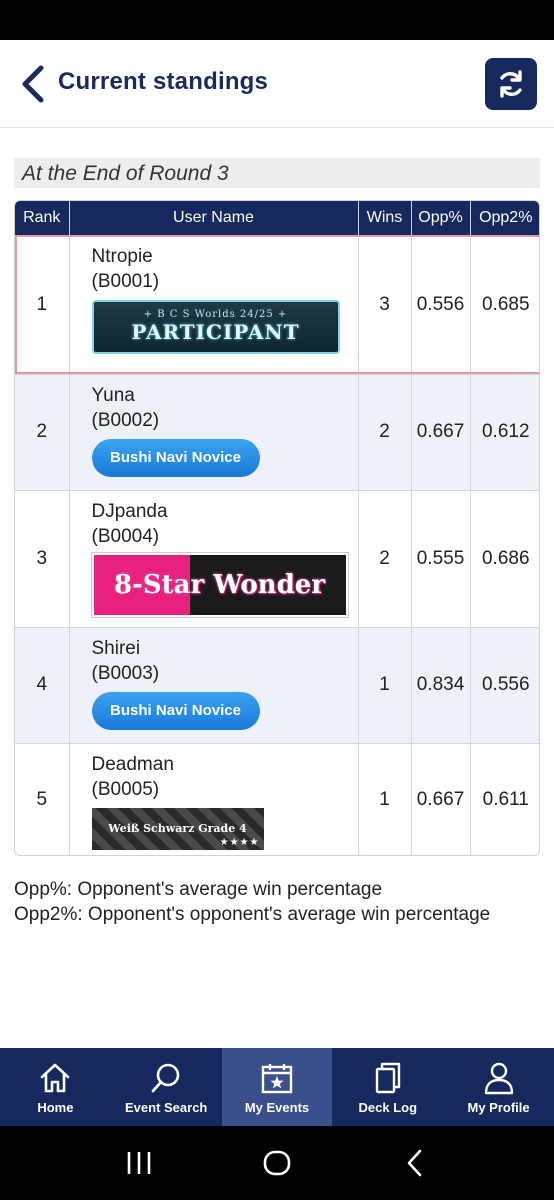  Describe the element at coordinates (441, 684) in the screenshot. I see `opp-cell: 0.834` at that location.